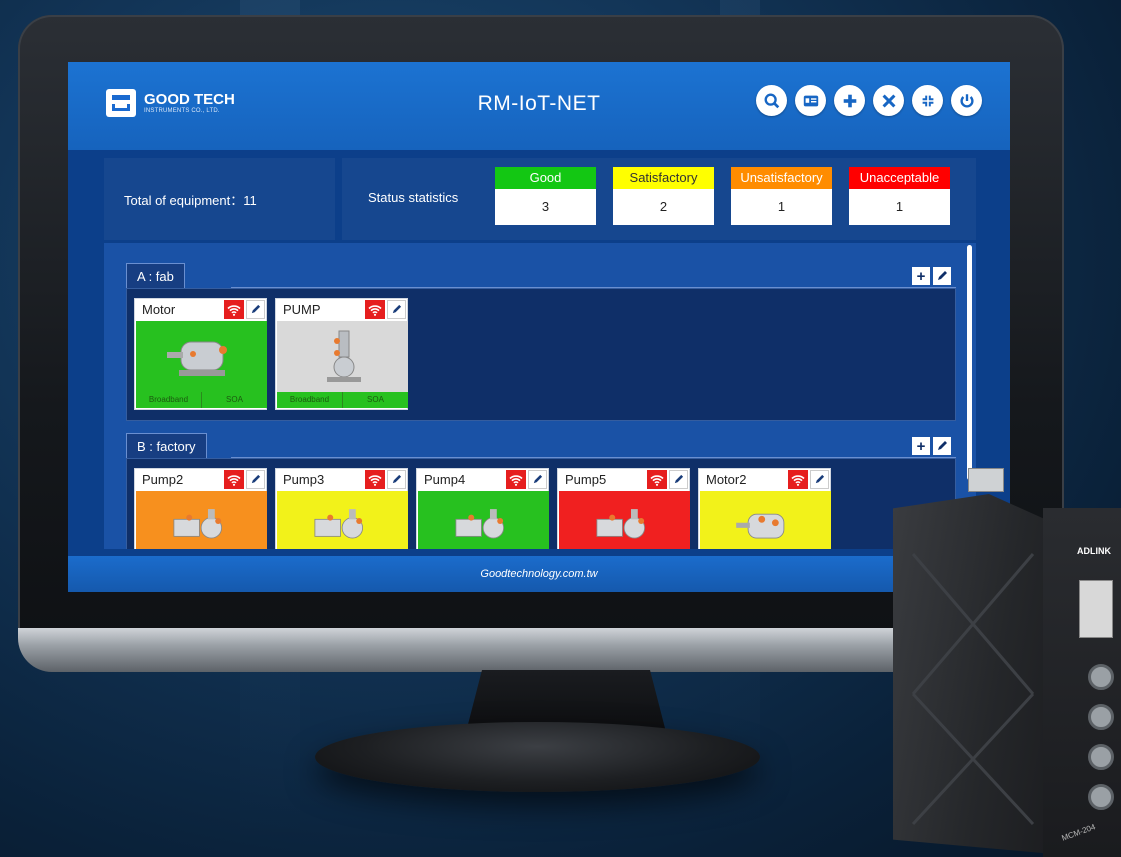 Image resolution: width=1121 pixels, height=857 pixels. What do you see at coordinates (166, 445) in the screenshot?
I see `group-tab-factory: B : factory` at bounding box center [166, 445].